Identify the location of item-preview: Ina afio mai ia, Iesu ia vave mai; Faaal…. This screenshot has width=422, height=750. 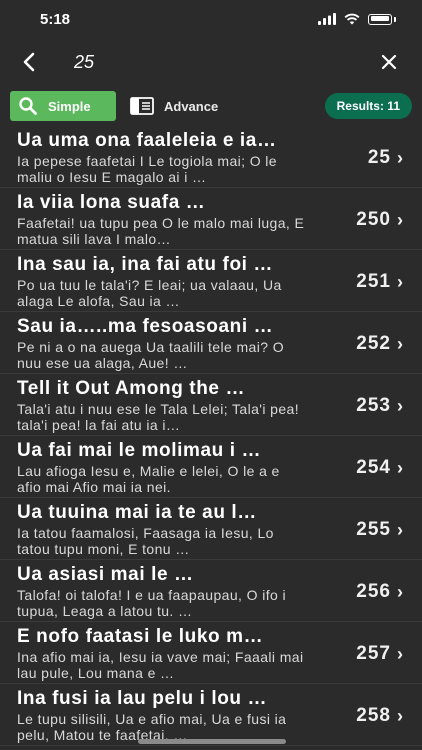
(160, 665).